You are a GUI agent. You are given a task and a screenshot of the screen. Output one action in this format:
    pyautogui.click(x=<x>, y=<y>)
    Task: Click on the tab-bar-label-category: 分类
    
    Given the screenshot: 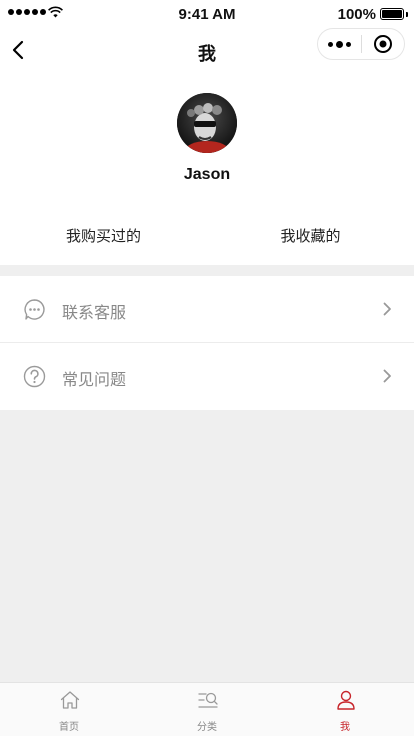 What is the action you would take?
    pyautogui.click(x=207, y=727)
    